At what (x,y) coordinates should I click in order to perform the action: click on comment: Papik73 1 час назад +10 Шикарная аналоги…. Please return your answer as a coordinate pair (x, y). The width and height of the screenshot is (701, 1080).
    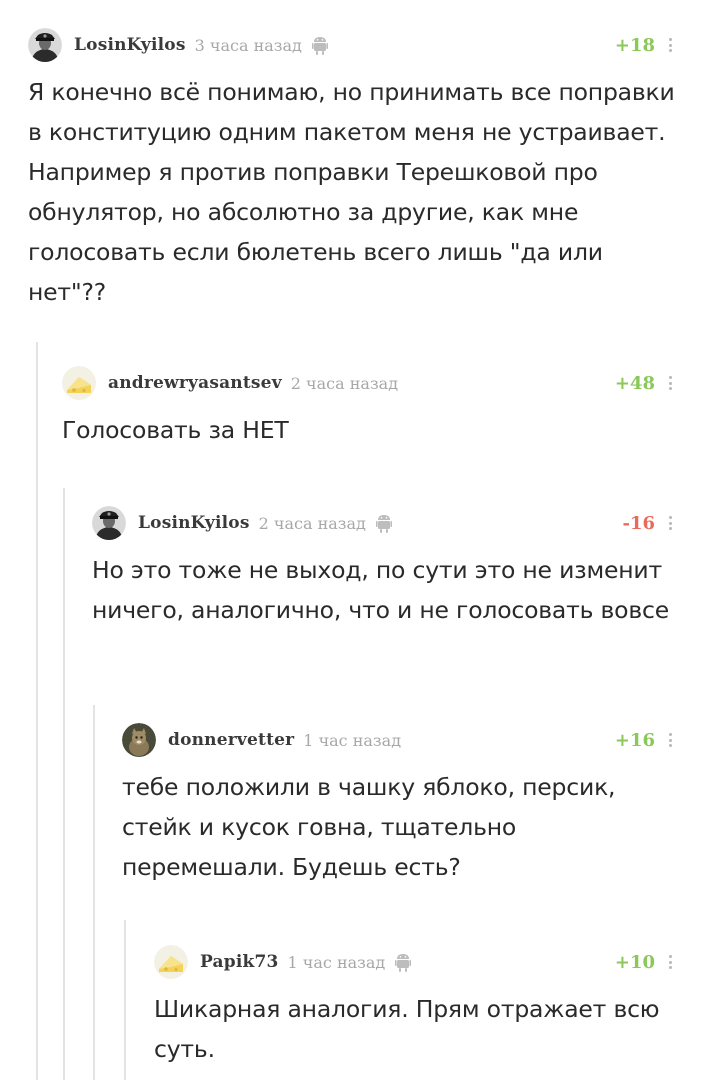
    Looking at the image, I should click on (415, 1007).